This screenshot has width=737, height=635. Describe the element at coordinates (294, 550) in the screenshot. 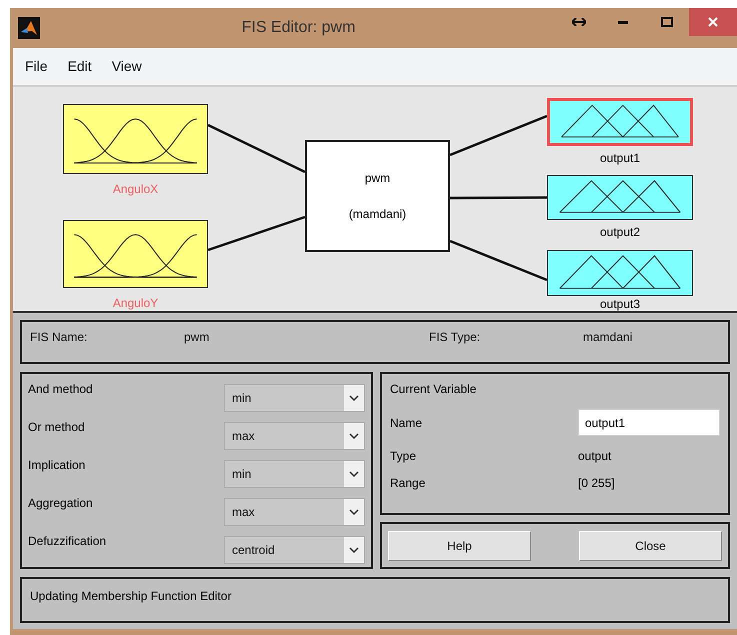

I see `method-dropdown: centroid` at that location.